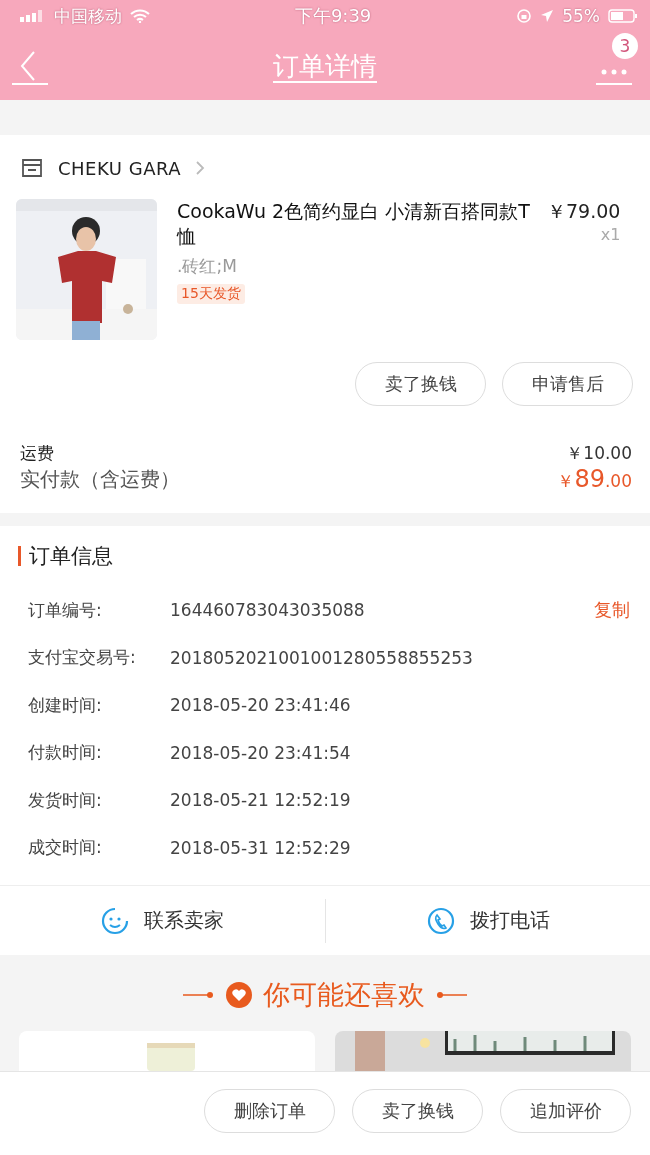 This screenshot has height=1155, width=650. I want to click on info-value: 2018-05-20 23:41:46, so click(261, 705).